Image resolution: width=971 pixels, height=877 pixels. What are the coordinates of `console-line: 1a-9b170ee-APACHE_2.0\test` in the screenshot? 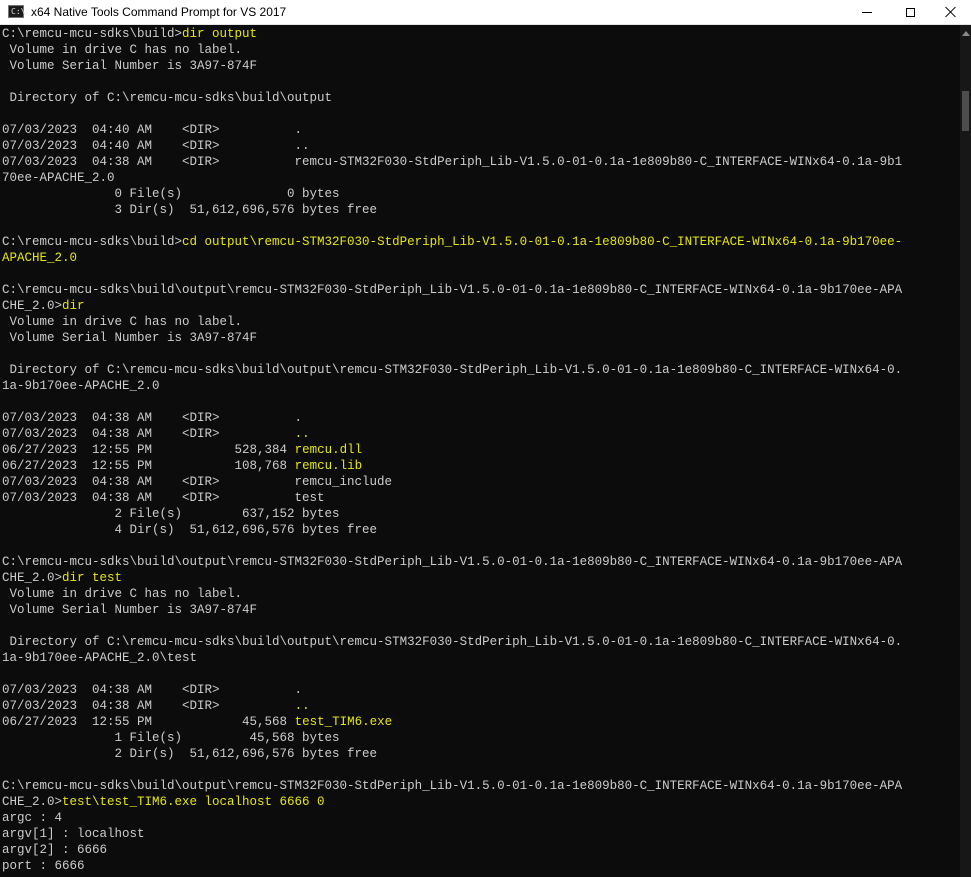 It's located at (100, 658).